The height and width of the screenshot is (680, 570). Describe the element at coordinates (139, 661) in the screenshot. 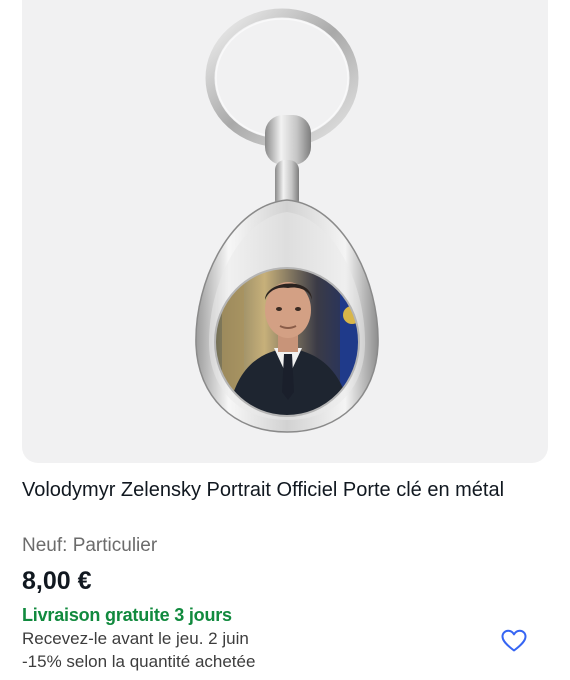

I see `quantity-discount: -15% selon la quantité achetée` at that location.